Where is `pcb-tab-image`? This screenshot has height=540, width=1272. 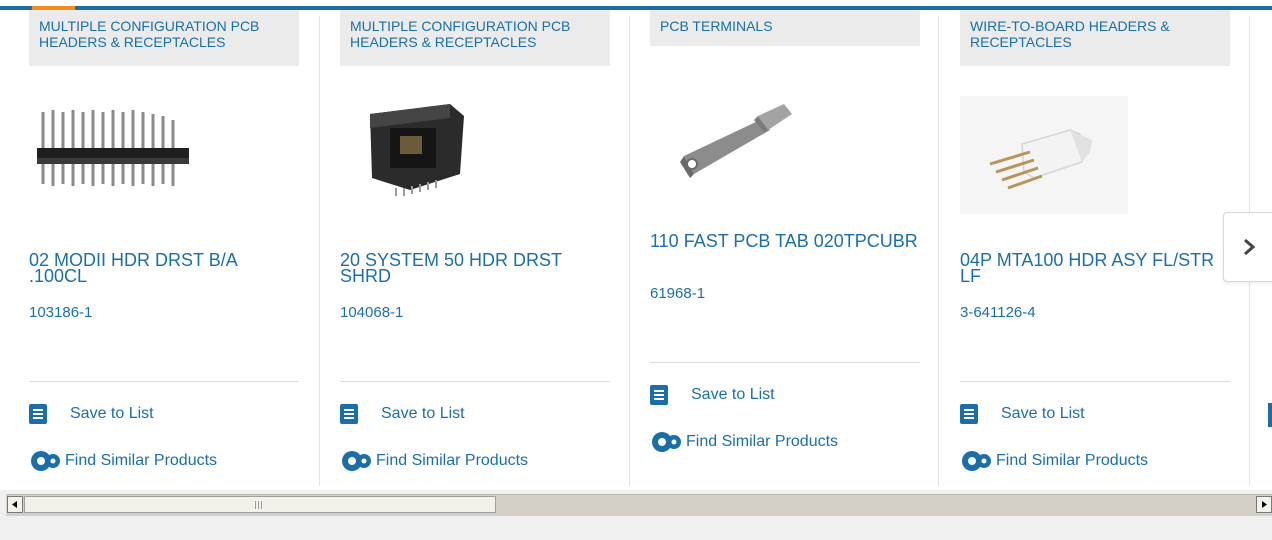 pcb-tab-image is located at coordinates (740, 152).